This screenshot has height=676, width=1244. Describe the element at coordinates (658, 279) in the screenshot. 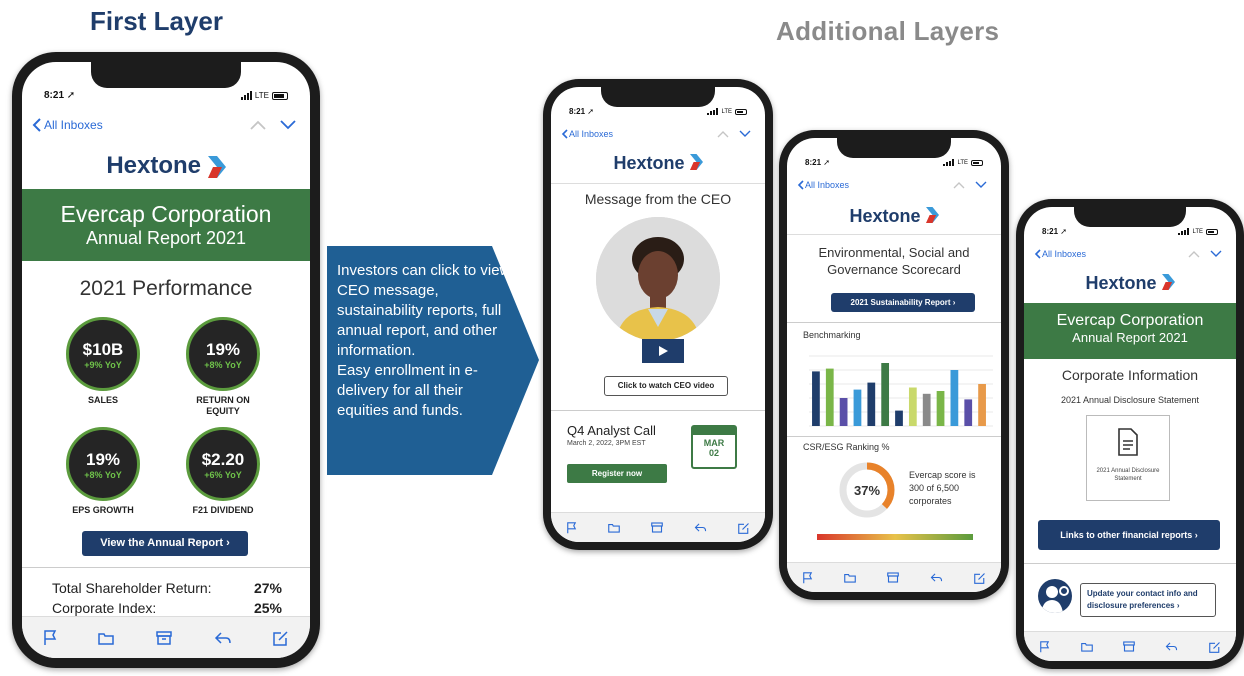

I see `ceo-photo` at that location.